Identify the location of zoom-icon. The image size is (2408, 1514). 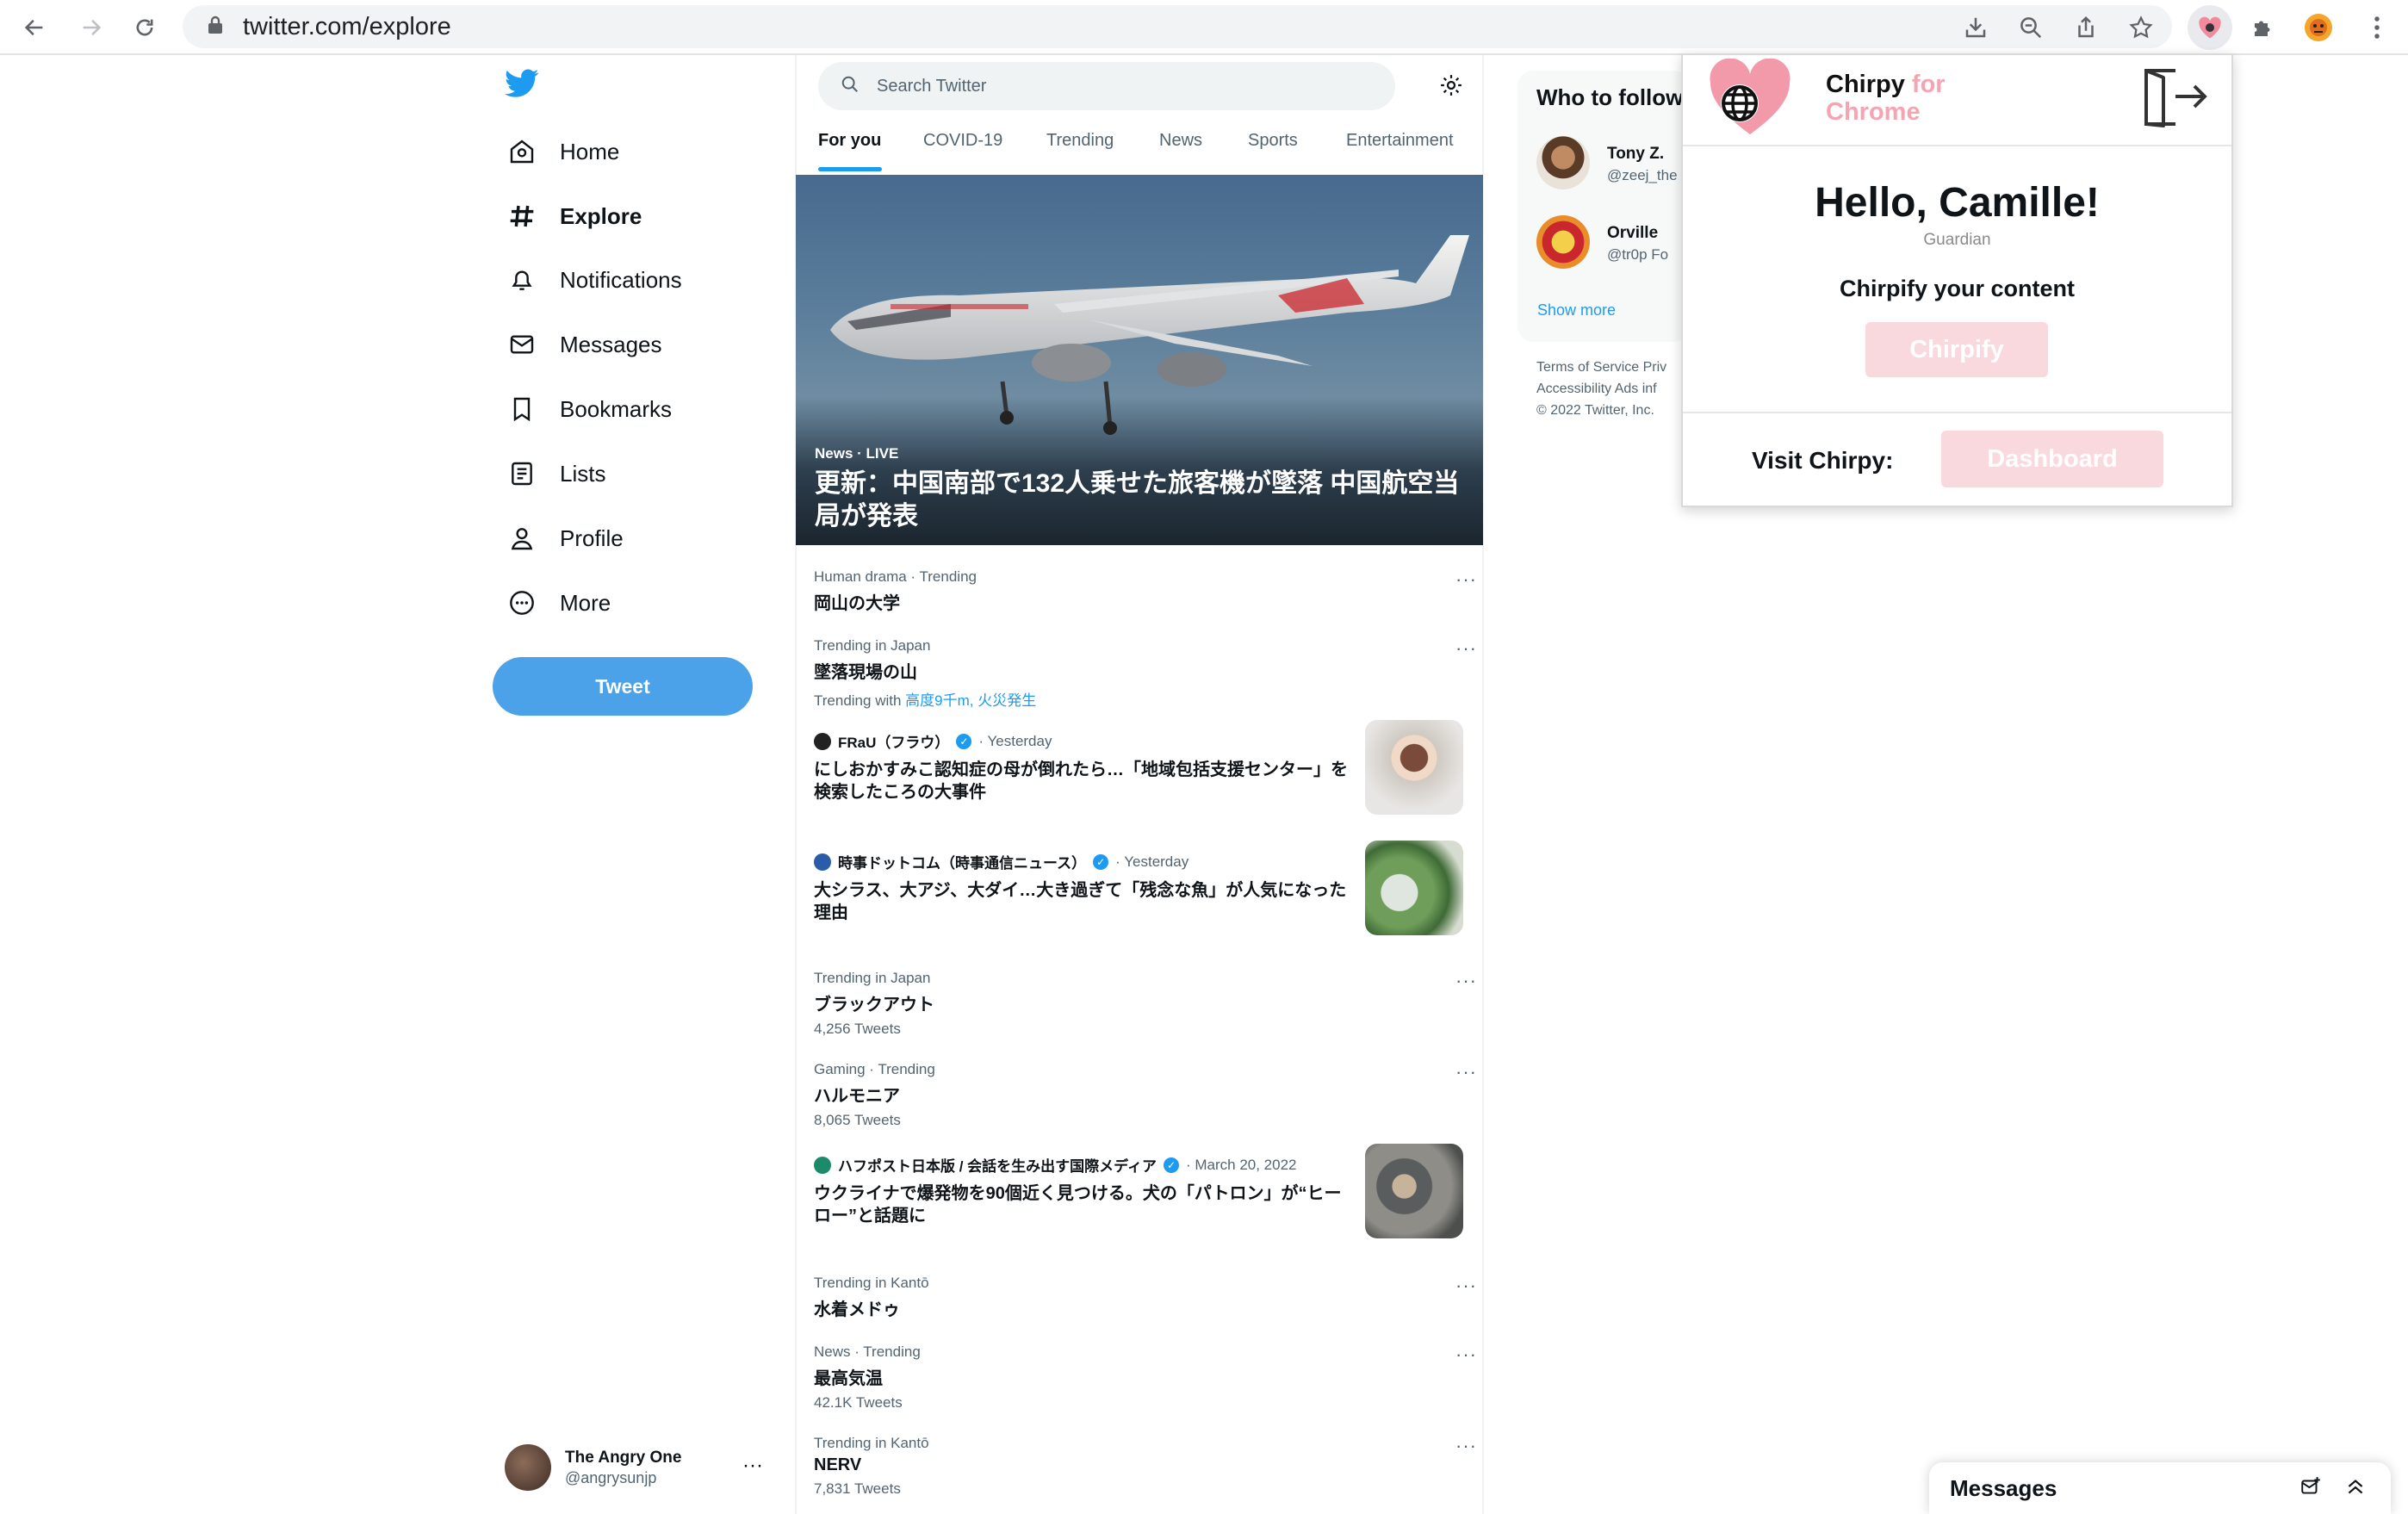
(2031, 28).